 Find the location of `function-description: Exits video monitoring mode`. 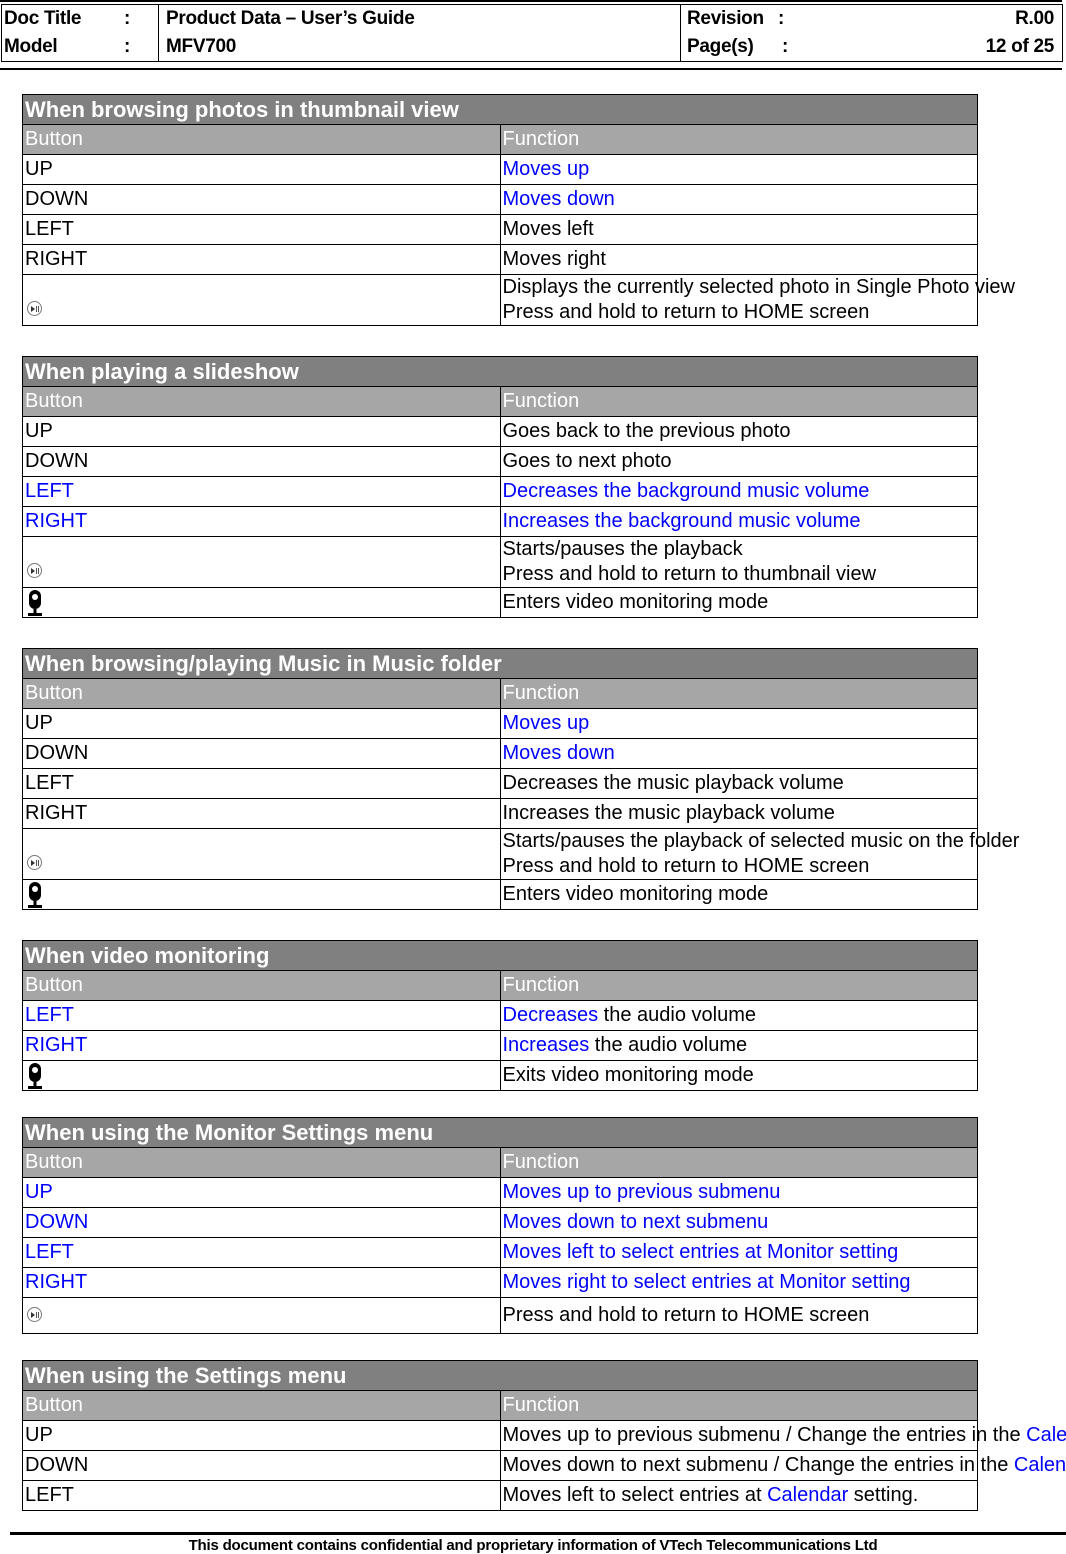

function-description: Exits video monitoring mode is located at coordinates (738, 1075).